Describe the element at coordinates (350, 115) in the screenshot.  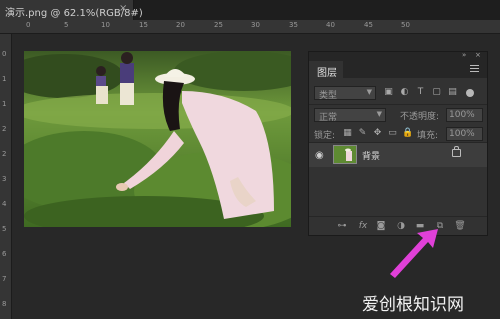
I see `blend-mode-select: 正常 ▼` at that location.